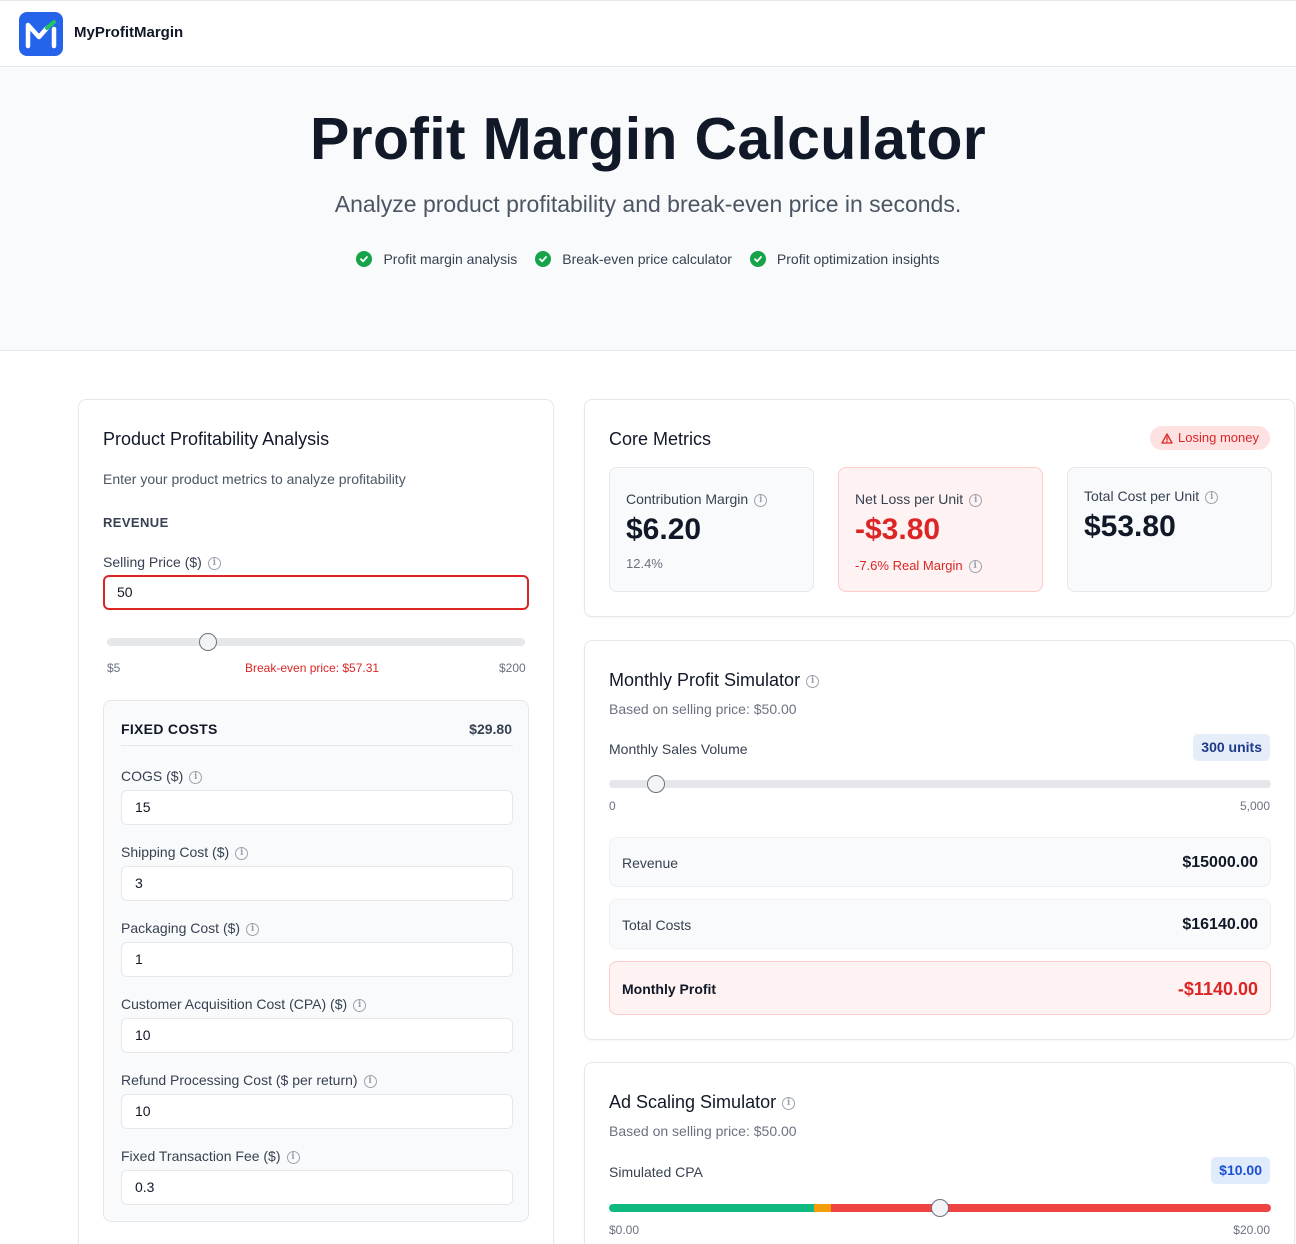 The height and width of the screenshot is (1244, 1296). I want to click on volume-slider-thumb, so click(656, 784).